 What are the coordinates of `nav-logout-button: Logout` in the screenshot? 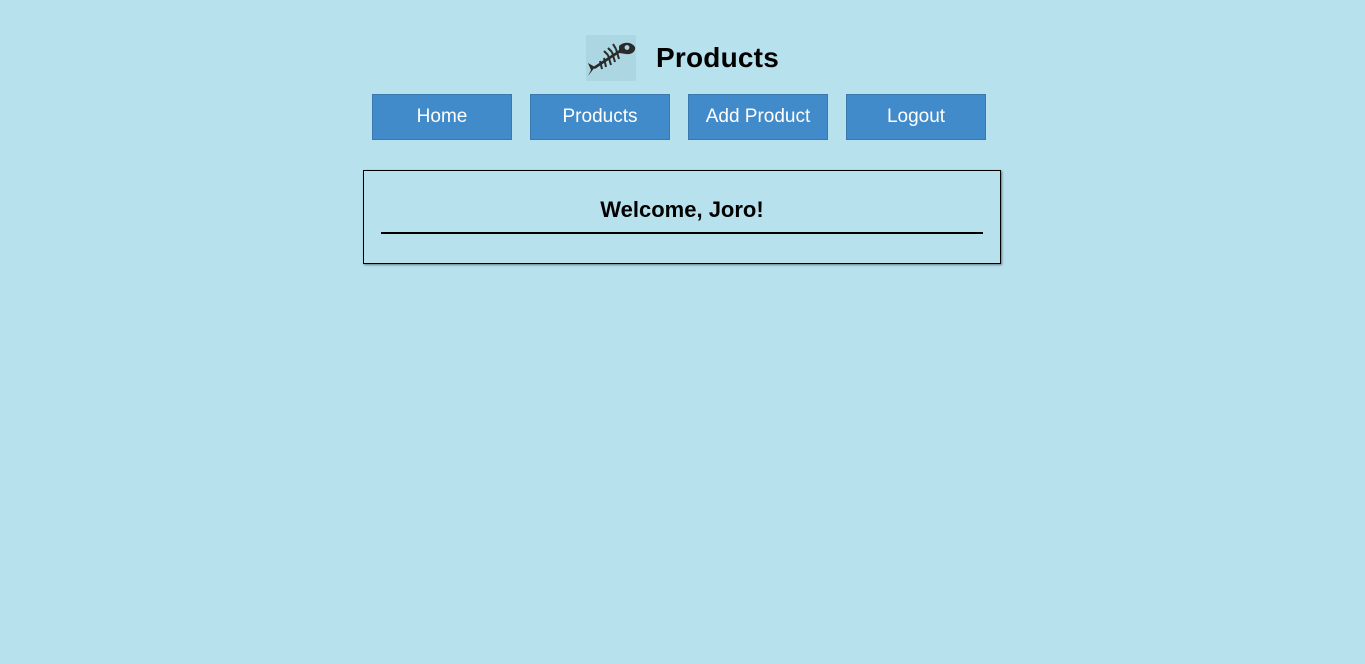 It's located at (916, 117).